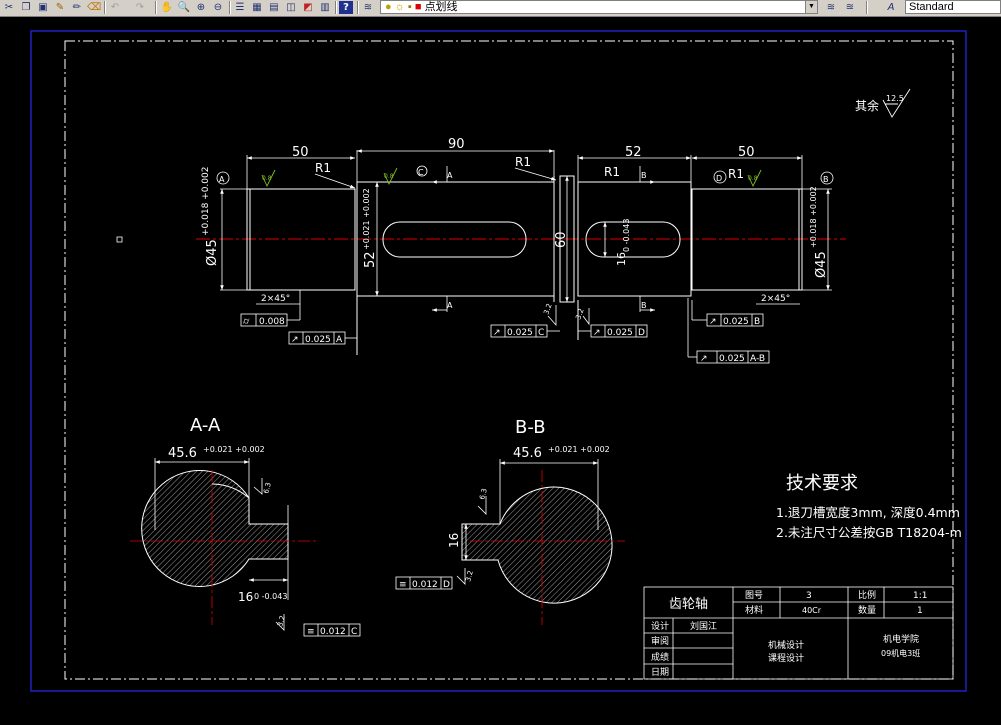 Image resolution: width=1001 pixels, height=725 pixels. What do you see at coordinates (757, 359) in the screenshot?
I see `svg-text: A-B` at bounding box center [757, 359].